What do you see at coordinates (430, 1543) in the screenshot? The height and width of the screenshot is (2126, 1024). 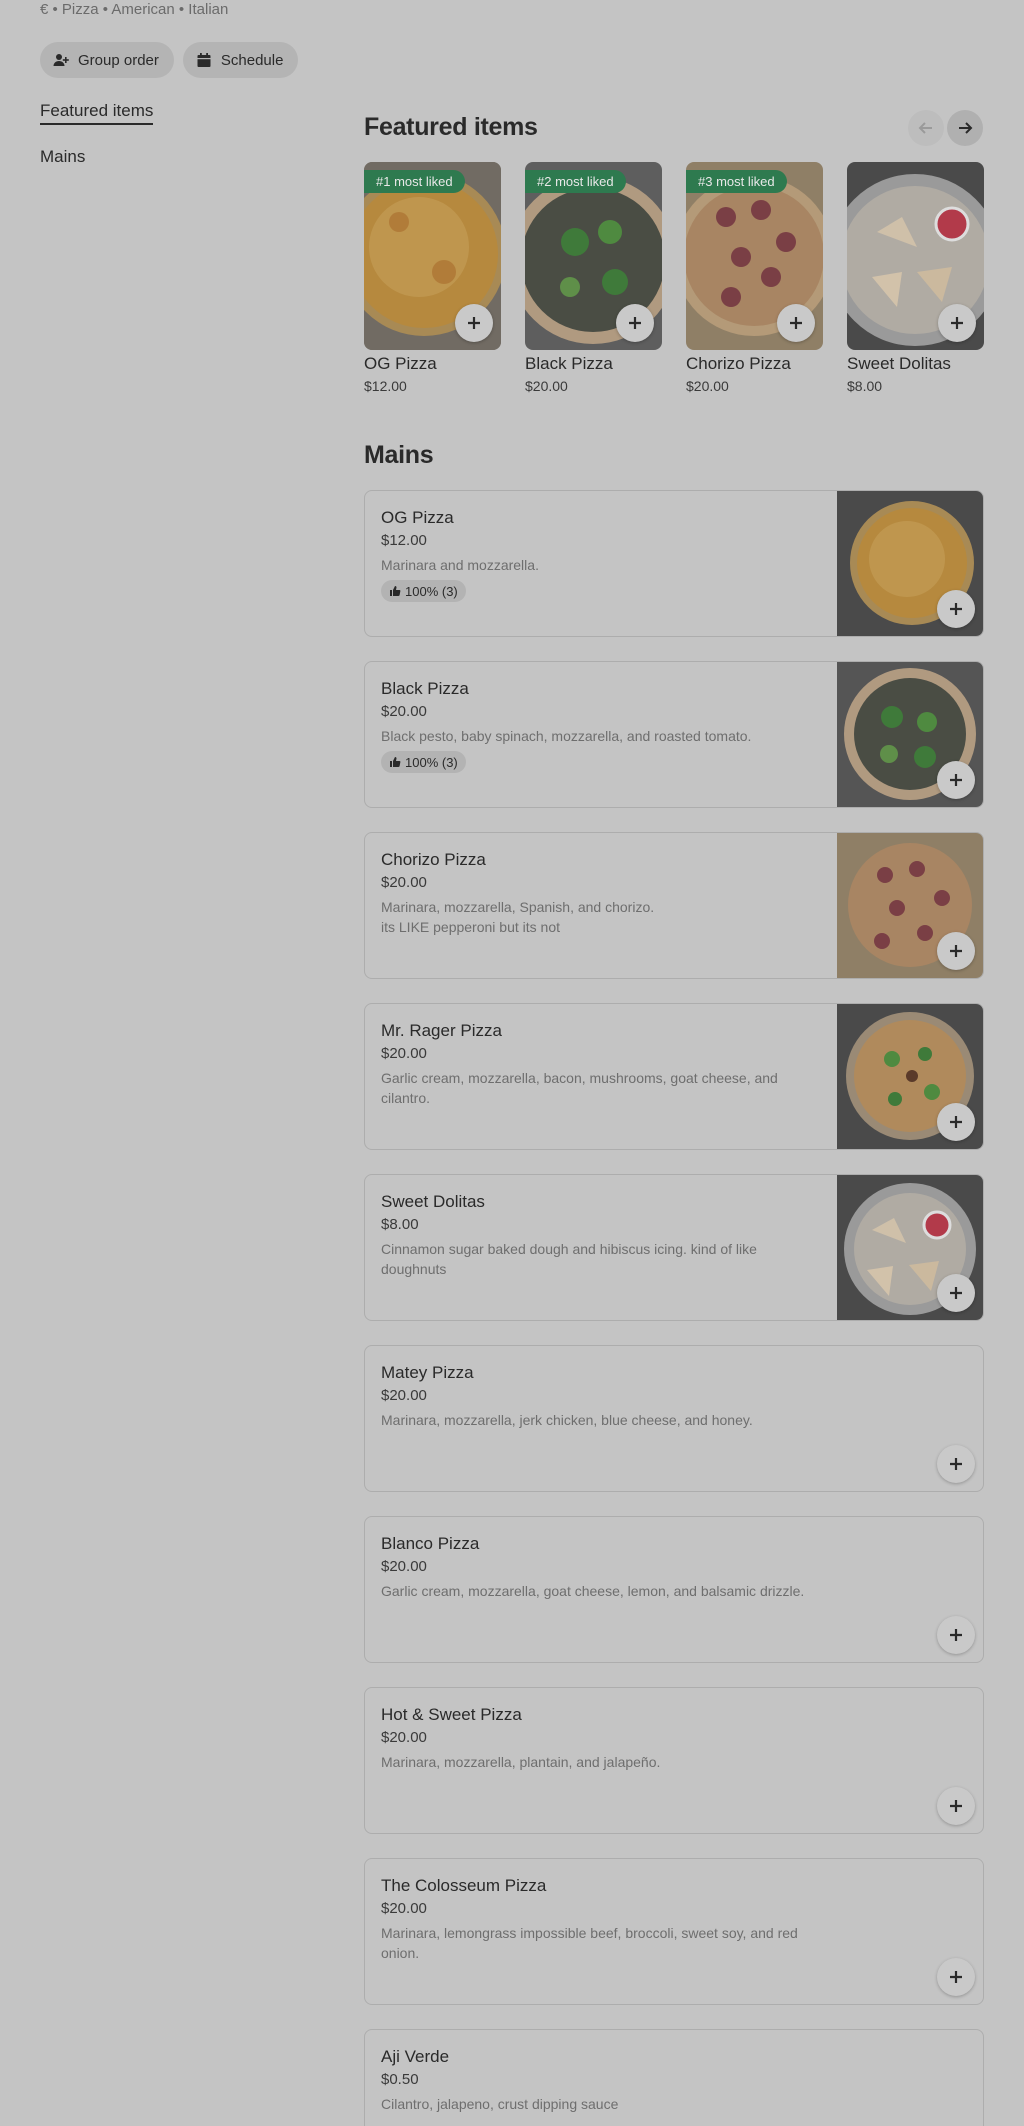 I see `item-name: Blanco Pizza` at bounding box center [430, 1543].